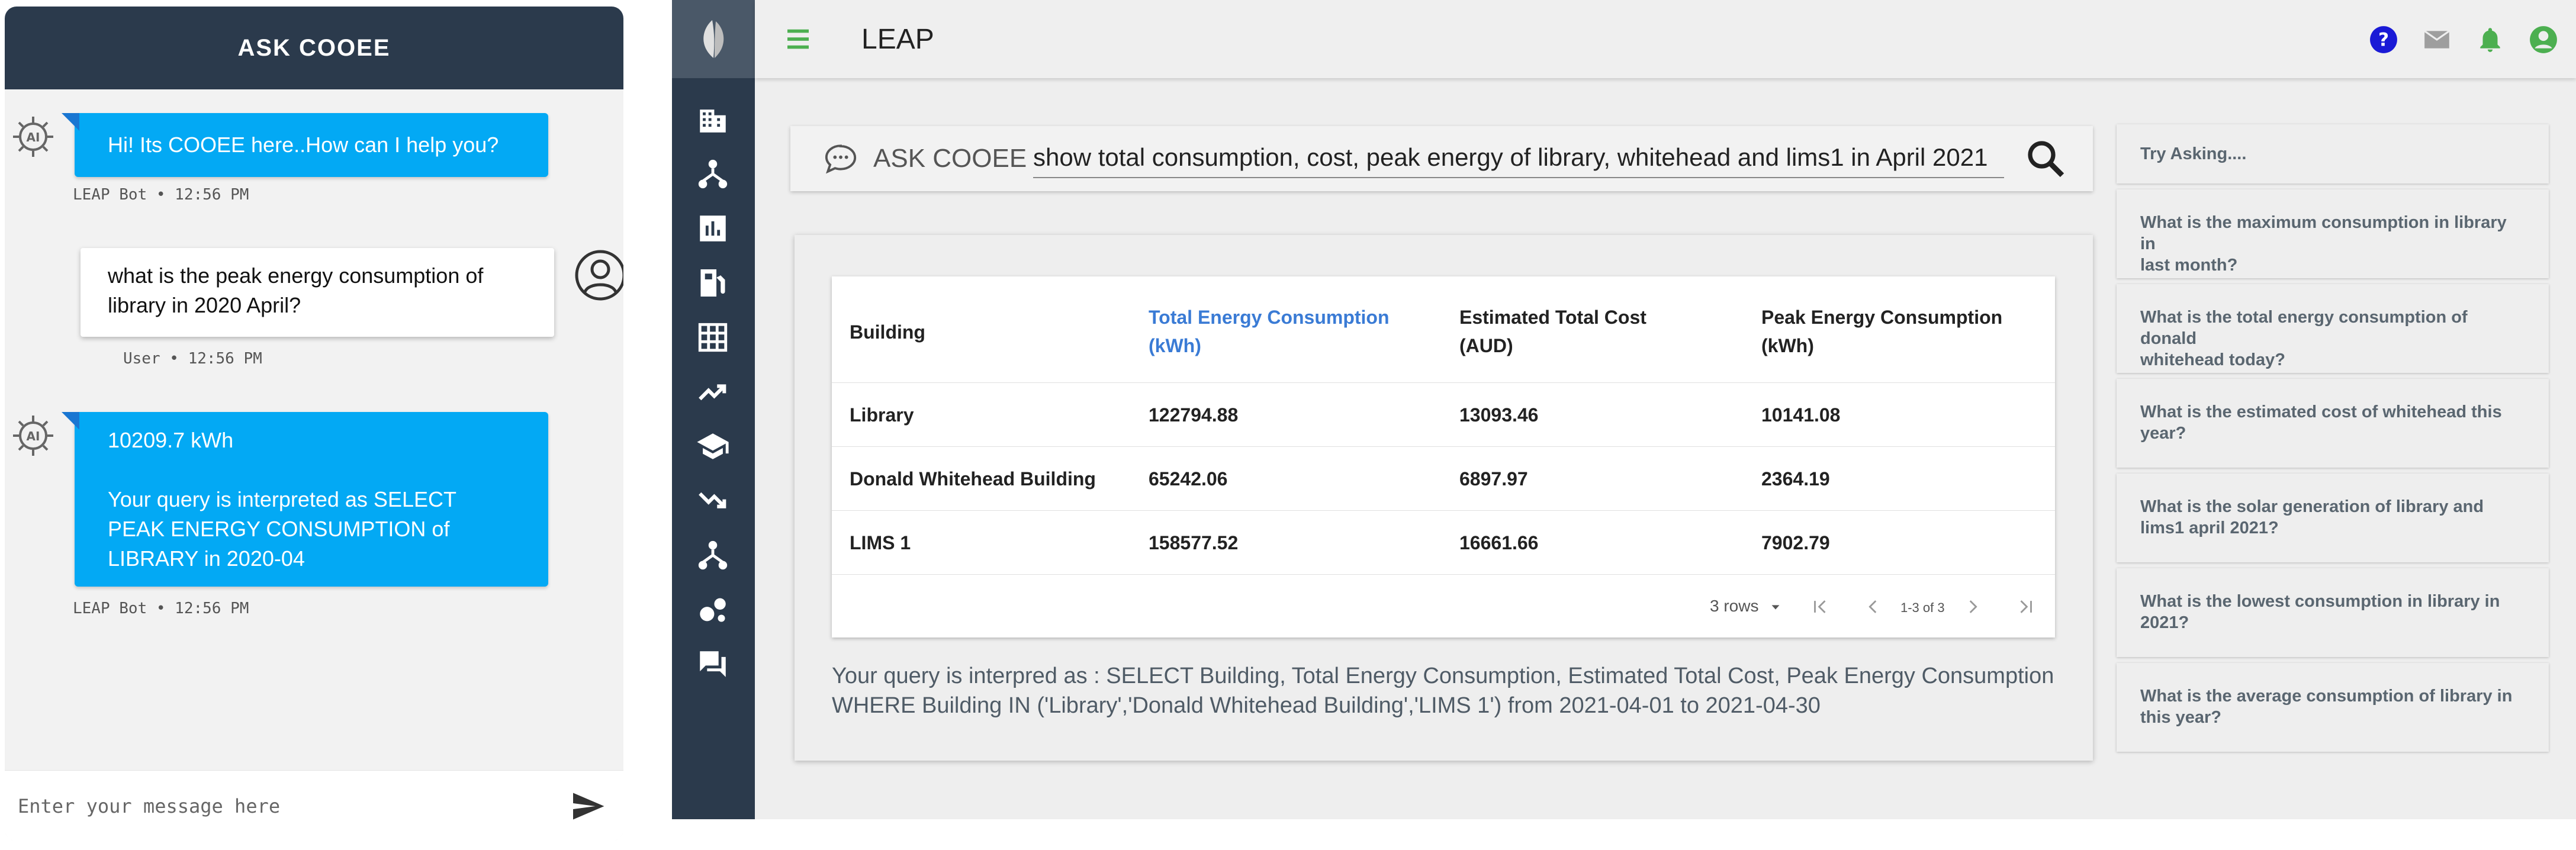 The image size is (2576, 850). I want to click on col-header-total-energy: Total Energy Consumption (kWh), so click(1270, 331).